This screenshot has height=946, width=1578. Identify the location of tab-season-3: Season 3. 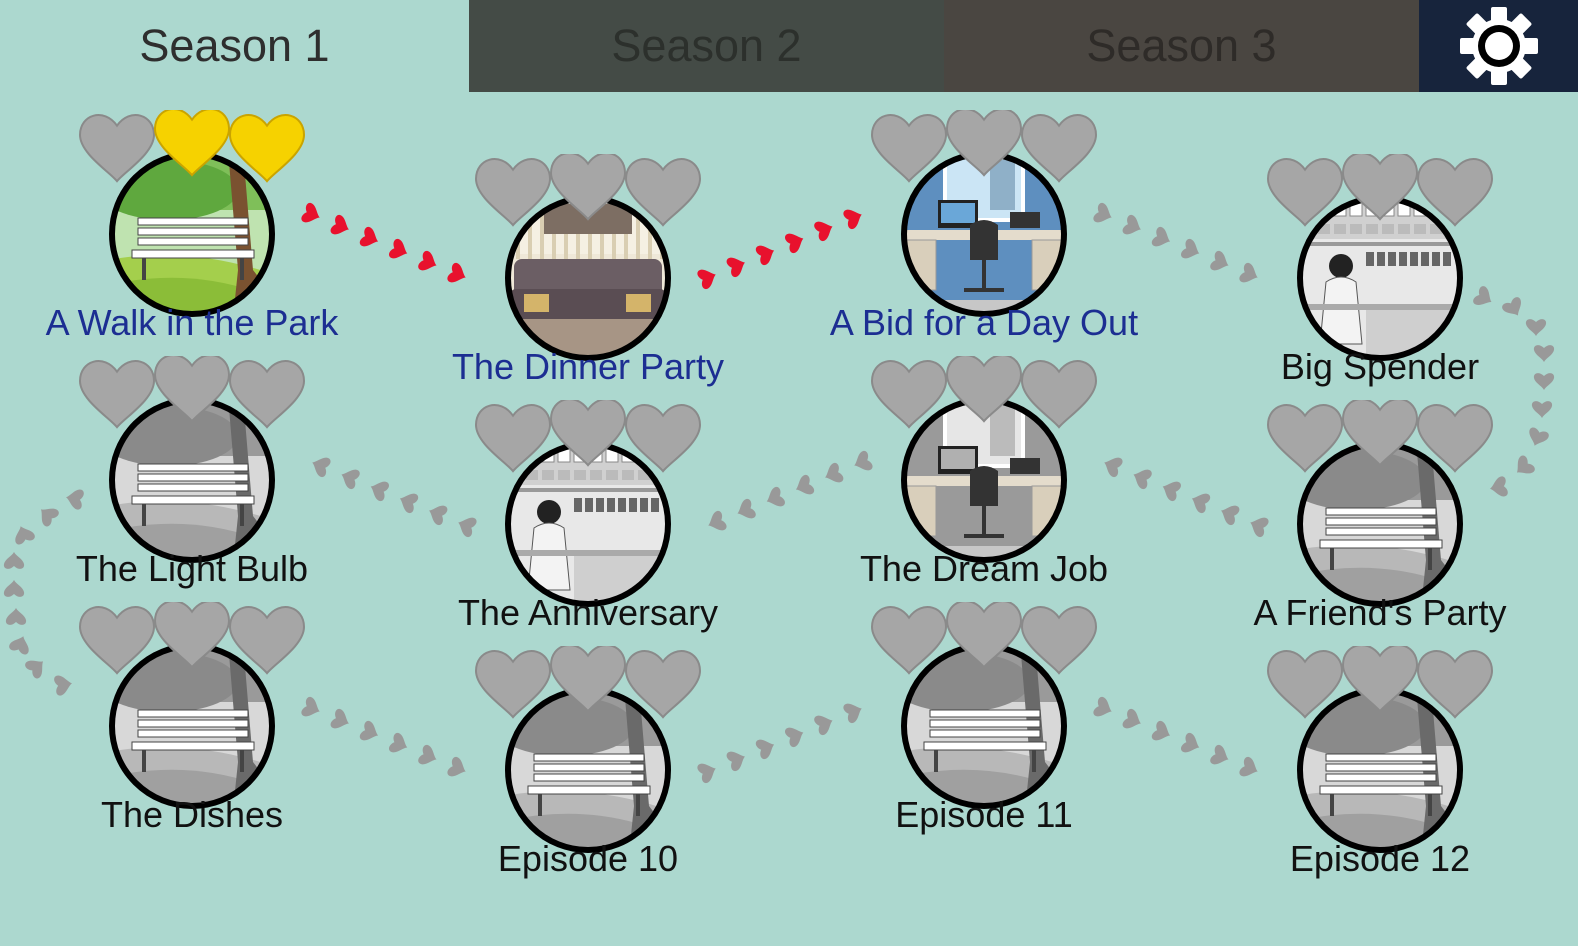
(1181, 46).